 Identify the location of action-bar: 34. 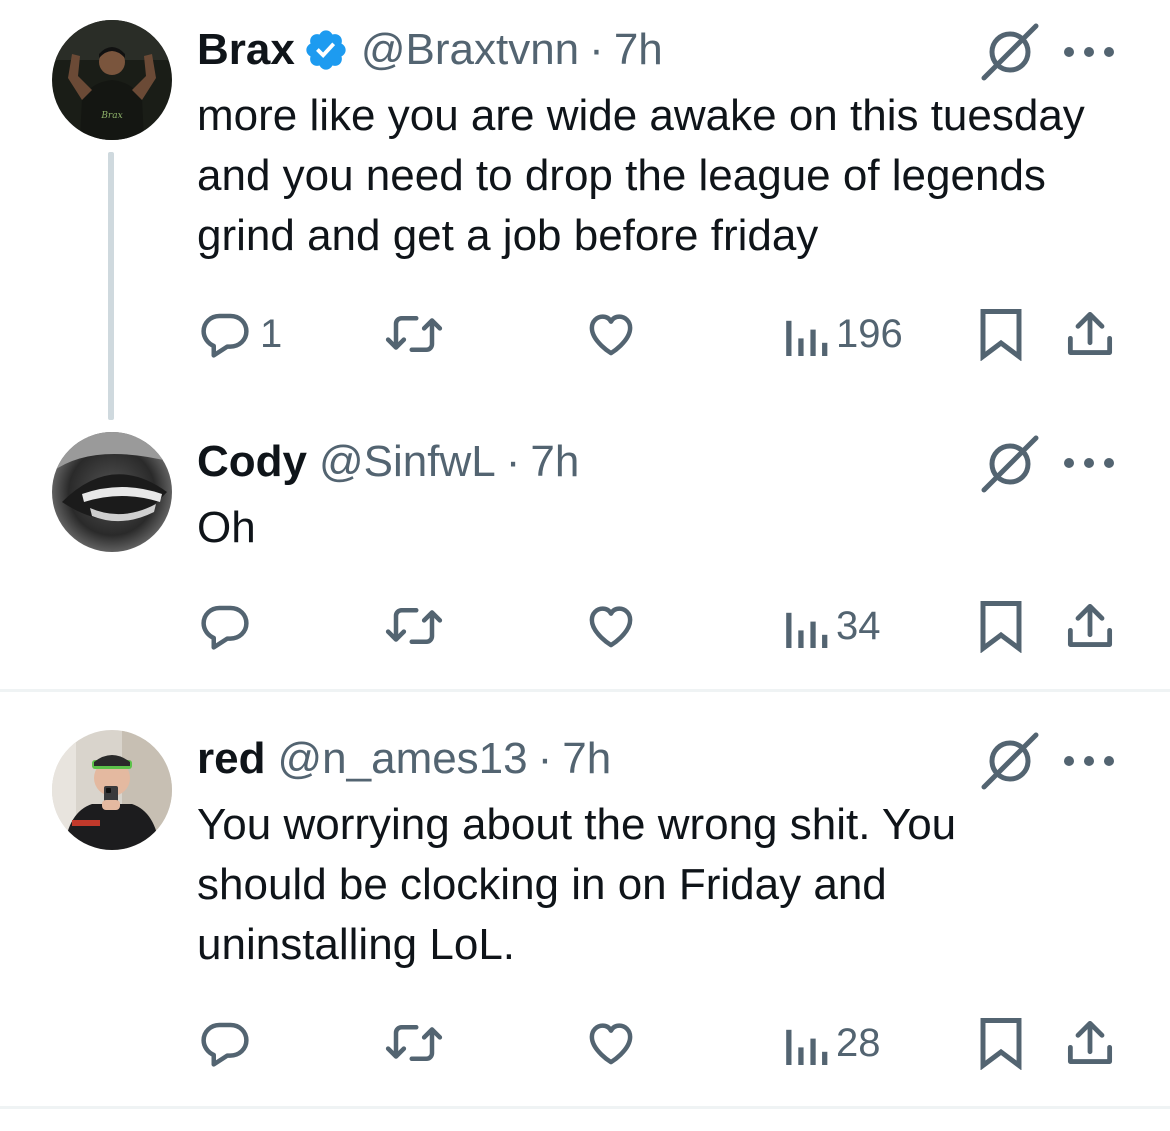
(585, 626).